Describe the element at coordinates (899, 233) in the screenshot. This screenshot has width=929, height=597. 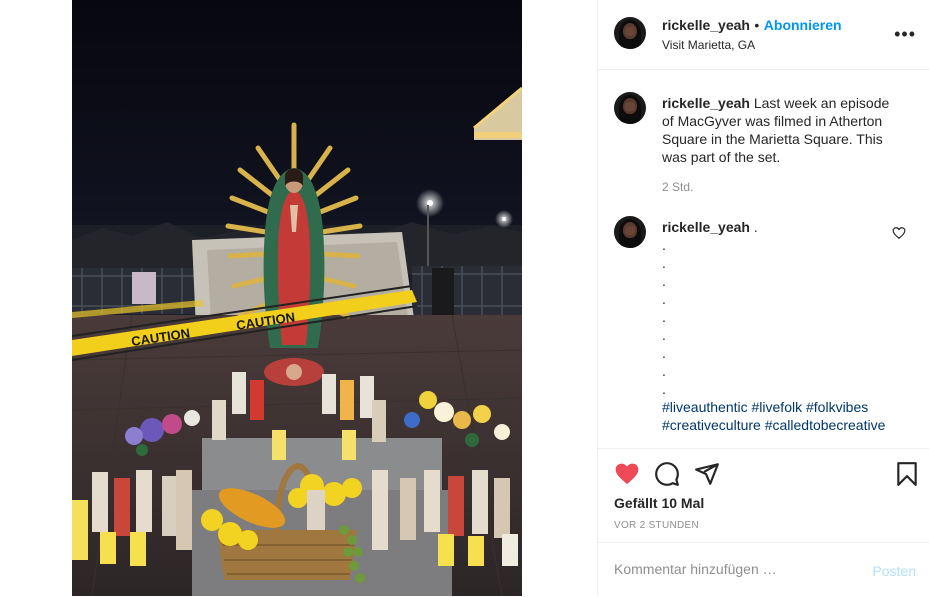
I see `like-comment-heart-icon` at that location.